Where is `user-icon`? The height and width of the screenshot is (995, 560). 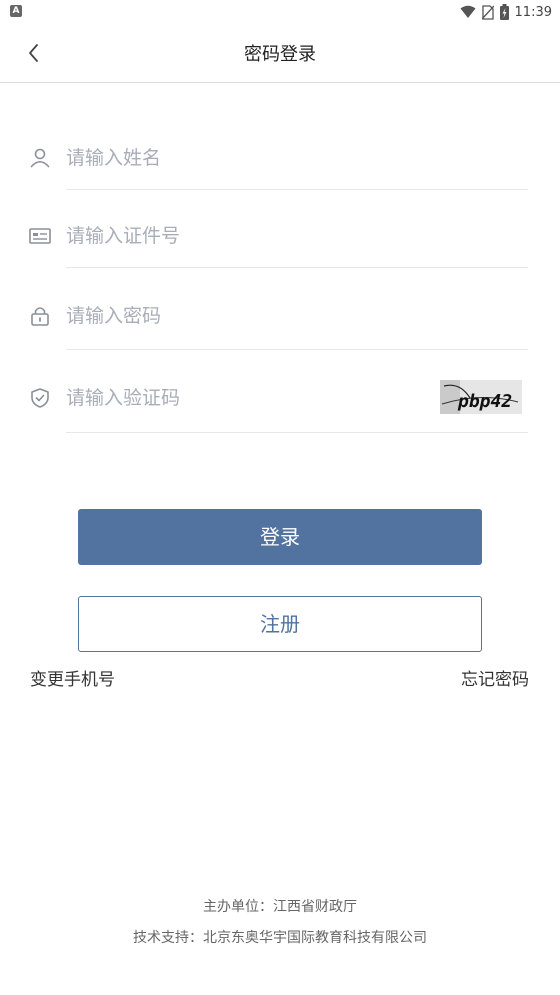
user-icon is located at coordinates (40, 158).